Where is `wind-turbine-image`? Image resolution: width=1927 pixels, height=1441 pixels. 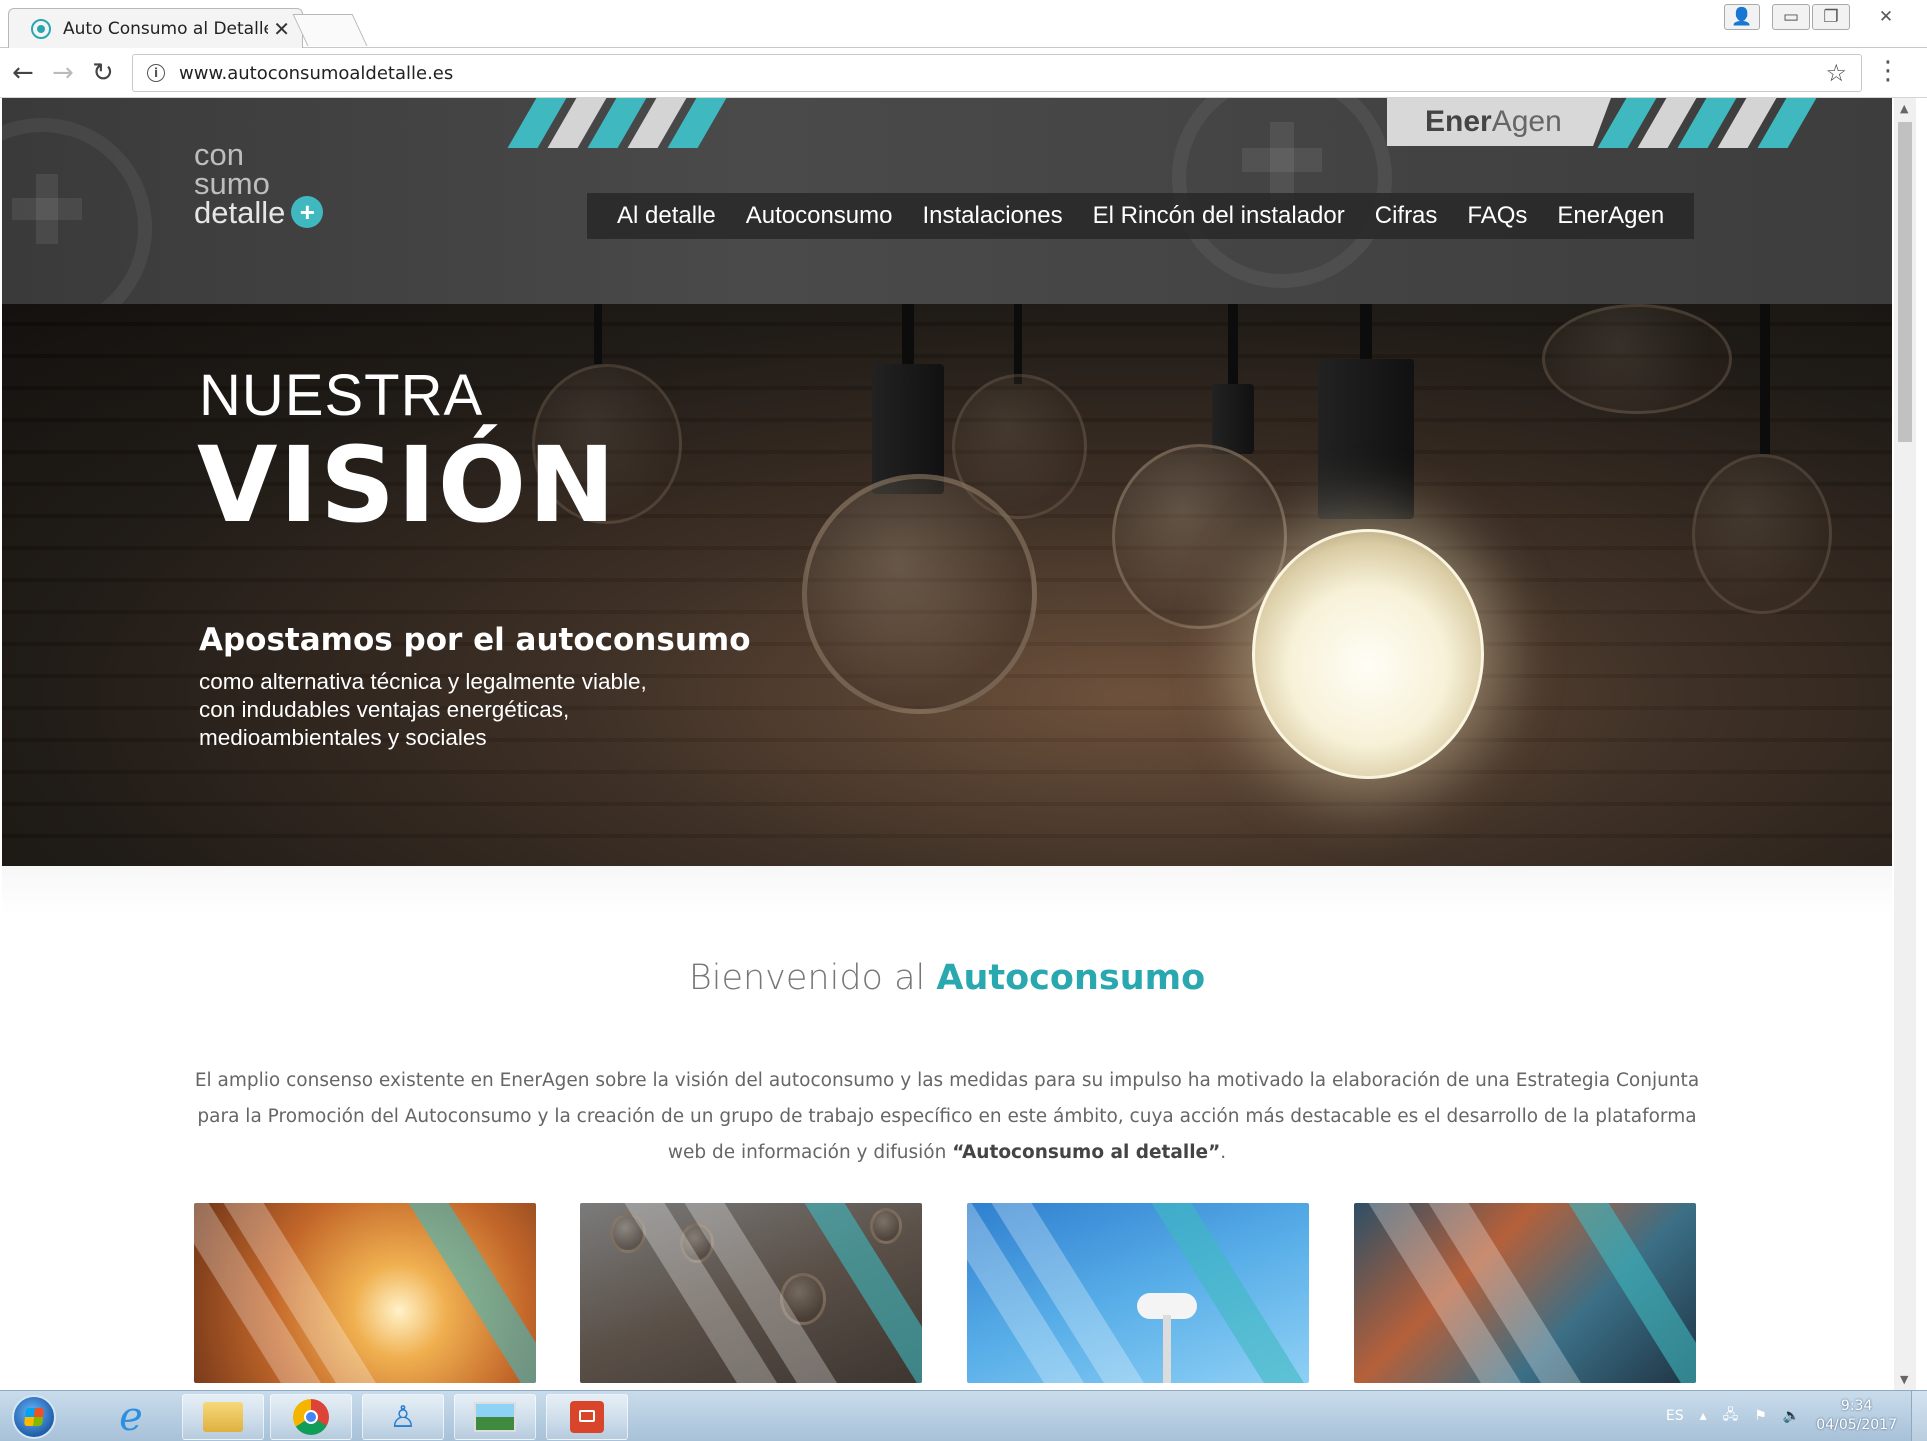 wind-turbine-image is located at coordinates (1138, 1293).